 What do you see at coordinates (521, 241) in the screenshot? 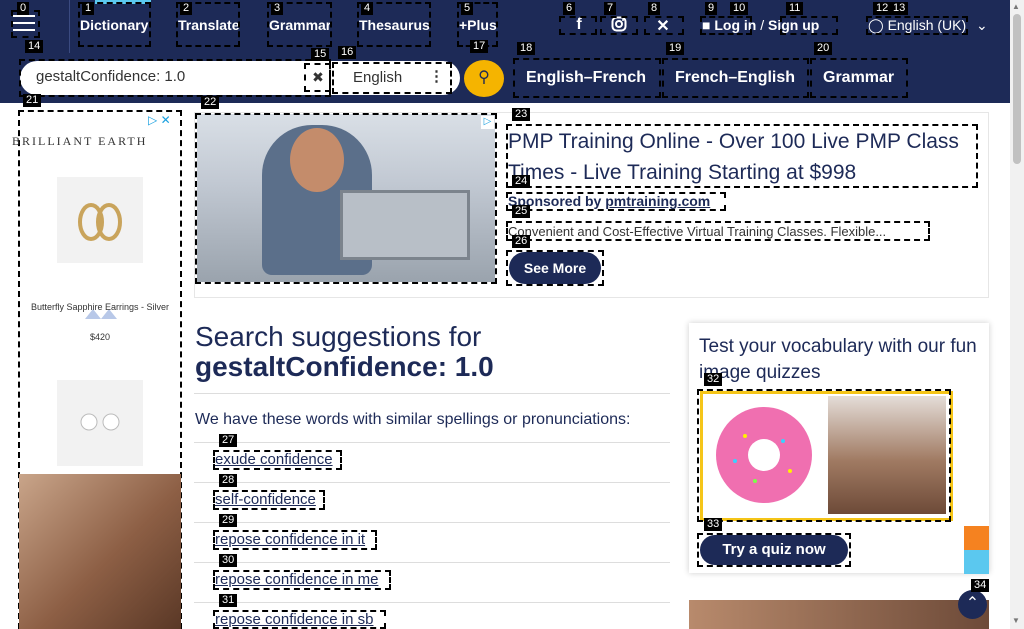
I see `badge-26: 26` at bounding box center [521, 241].